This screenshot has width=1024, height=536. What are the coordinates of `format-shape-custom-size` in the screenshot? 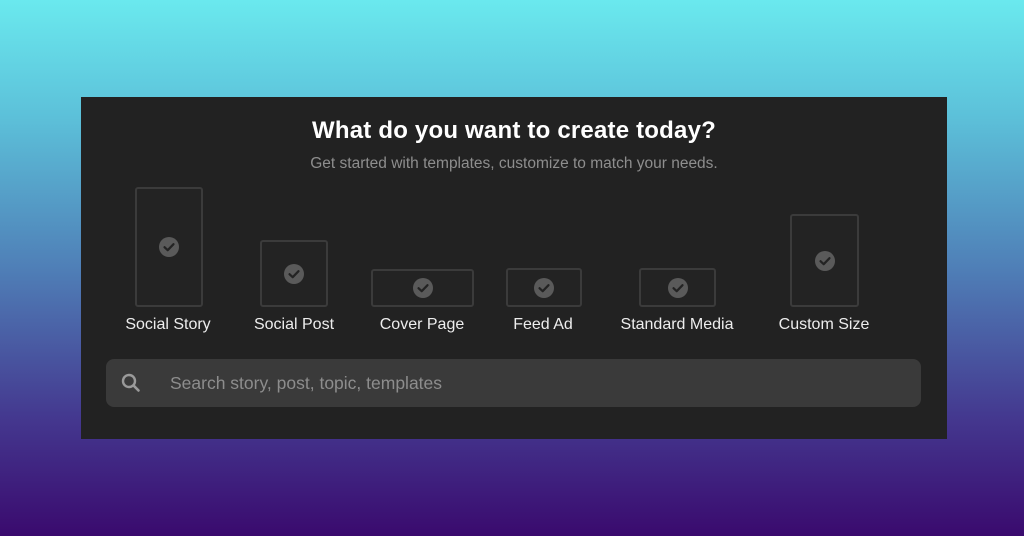 It's located at (824, 260).